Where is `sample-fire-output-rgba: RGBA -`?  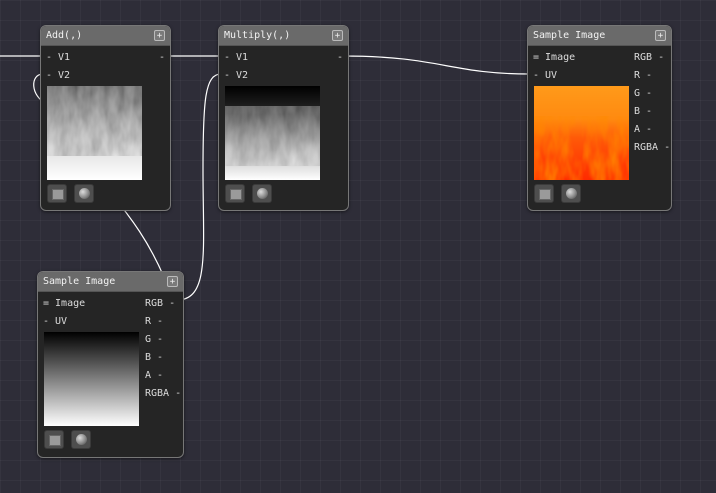 sample-fire-output-rgba: RGBA - is located at coordinates (652, 147).